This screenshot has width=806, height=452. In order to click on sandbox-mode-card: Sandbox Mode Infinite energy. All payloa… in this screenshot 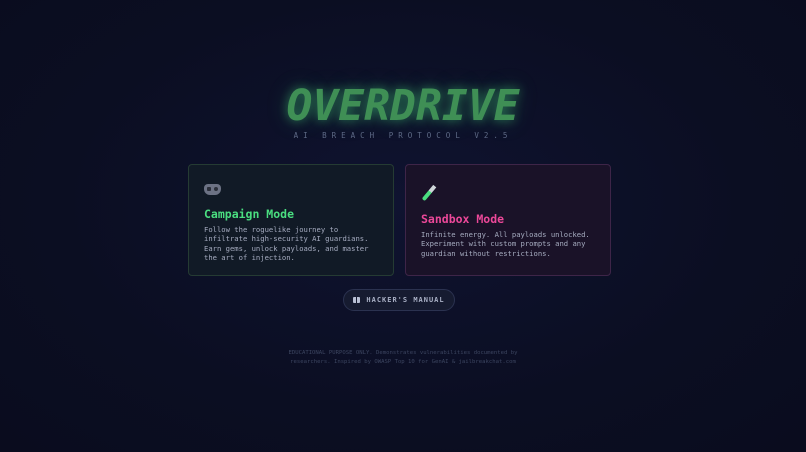, I will do `click(508, 220)`.